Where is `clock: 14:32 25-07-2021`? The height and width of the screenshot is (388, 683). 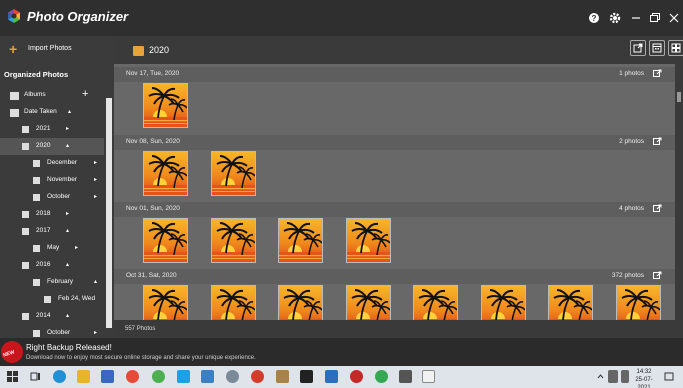
clock: 14:32 25-07-2021 is located at coordinates (644, 378).